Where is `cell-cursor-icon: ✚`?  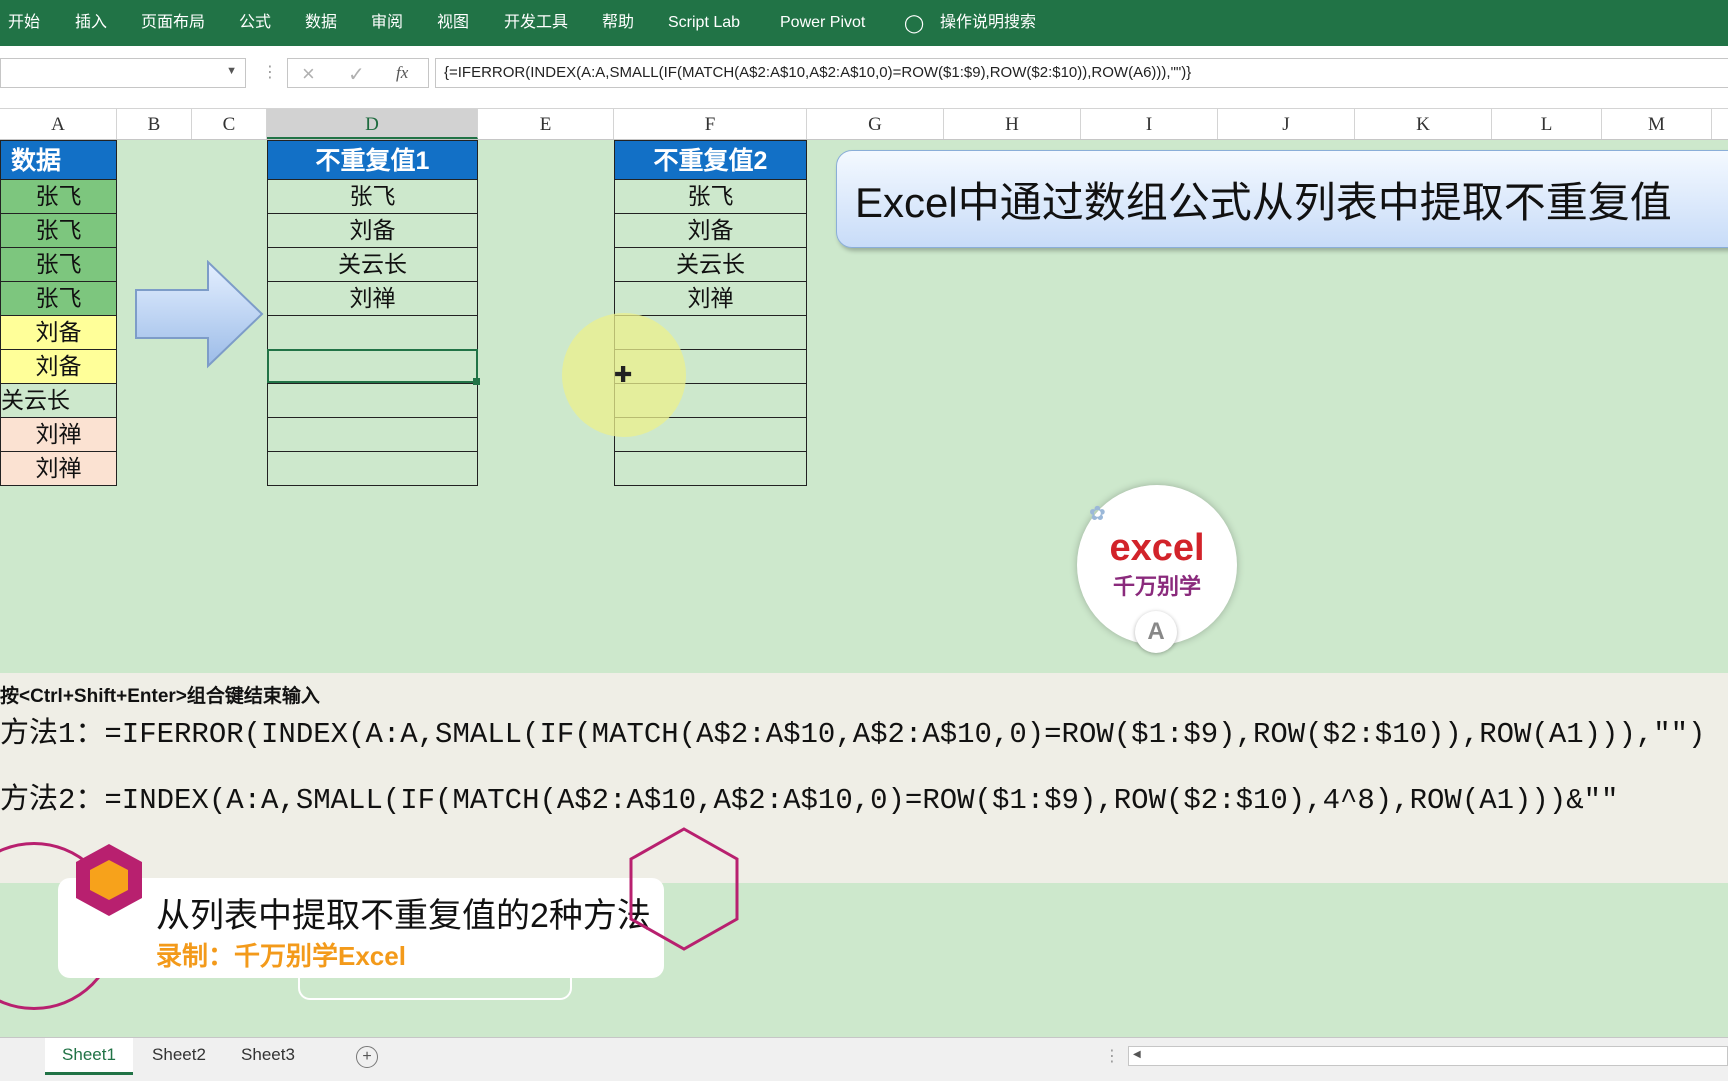 cell-cursor-icon: ✚ is located at coordinates (623, 374).